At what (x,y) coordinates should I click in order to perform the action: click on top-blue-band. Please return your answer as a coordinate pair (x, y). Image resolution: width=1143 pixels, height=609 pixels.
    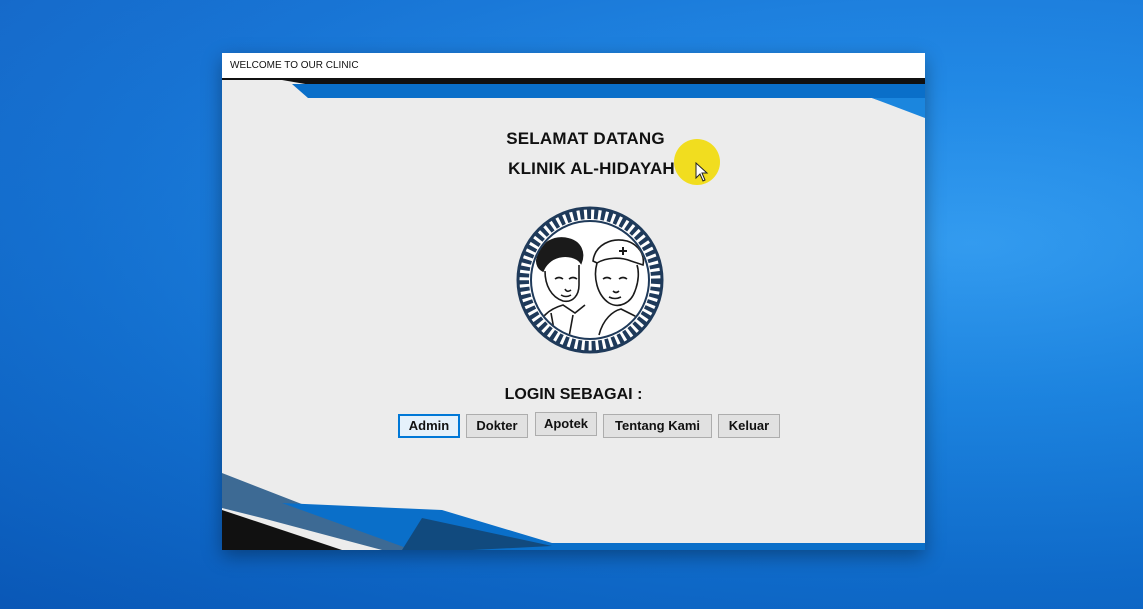
    Looking at the image, I should click on (608, 100).